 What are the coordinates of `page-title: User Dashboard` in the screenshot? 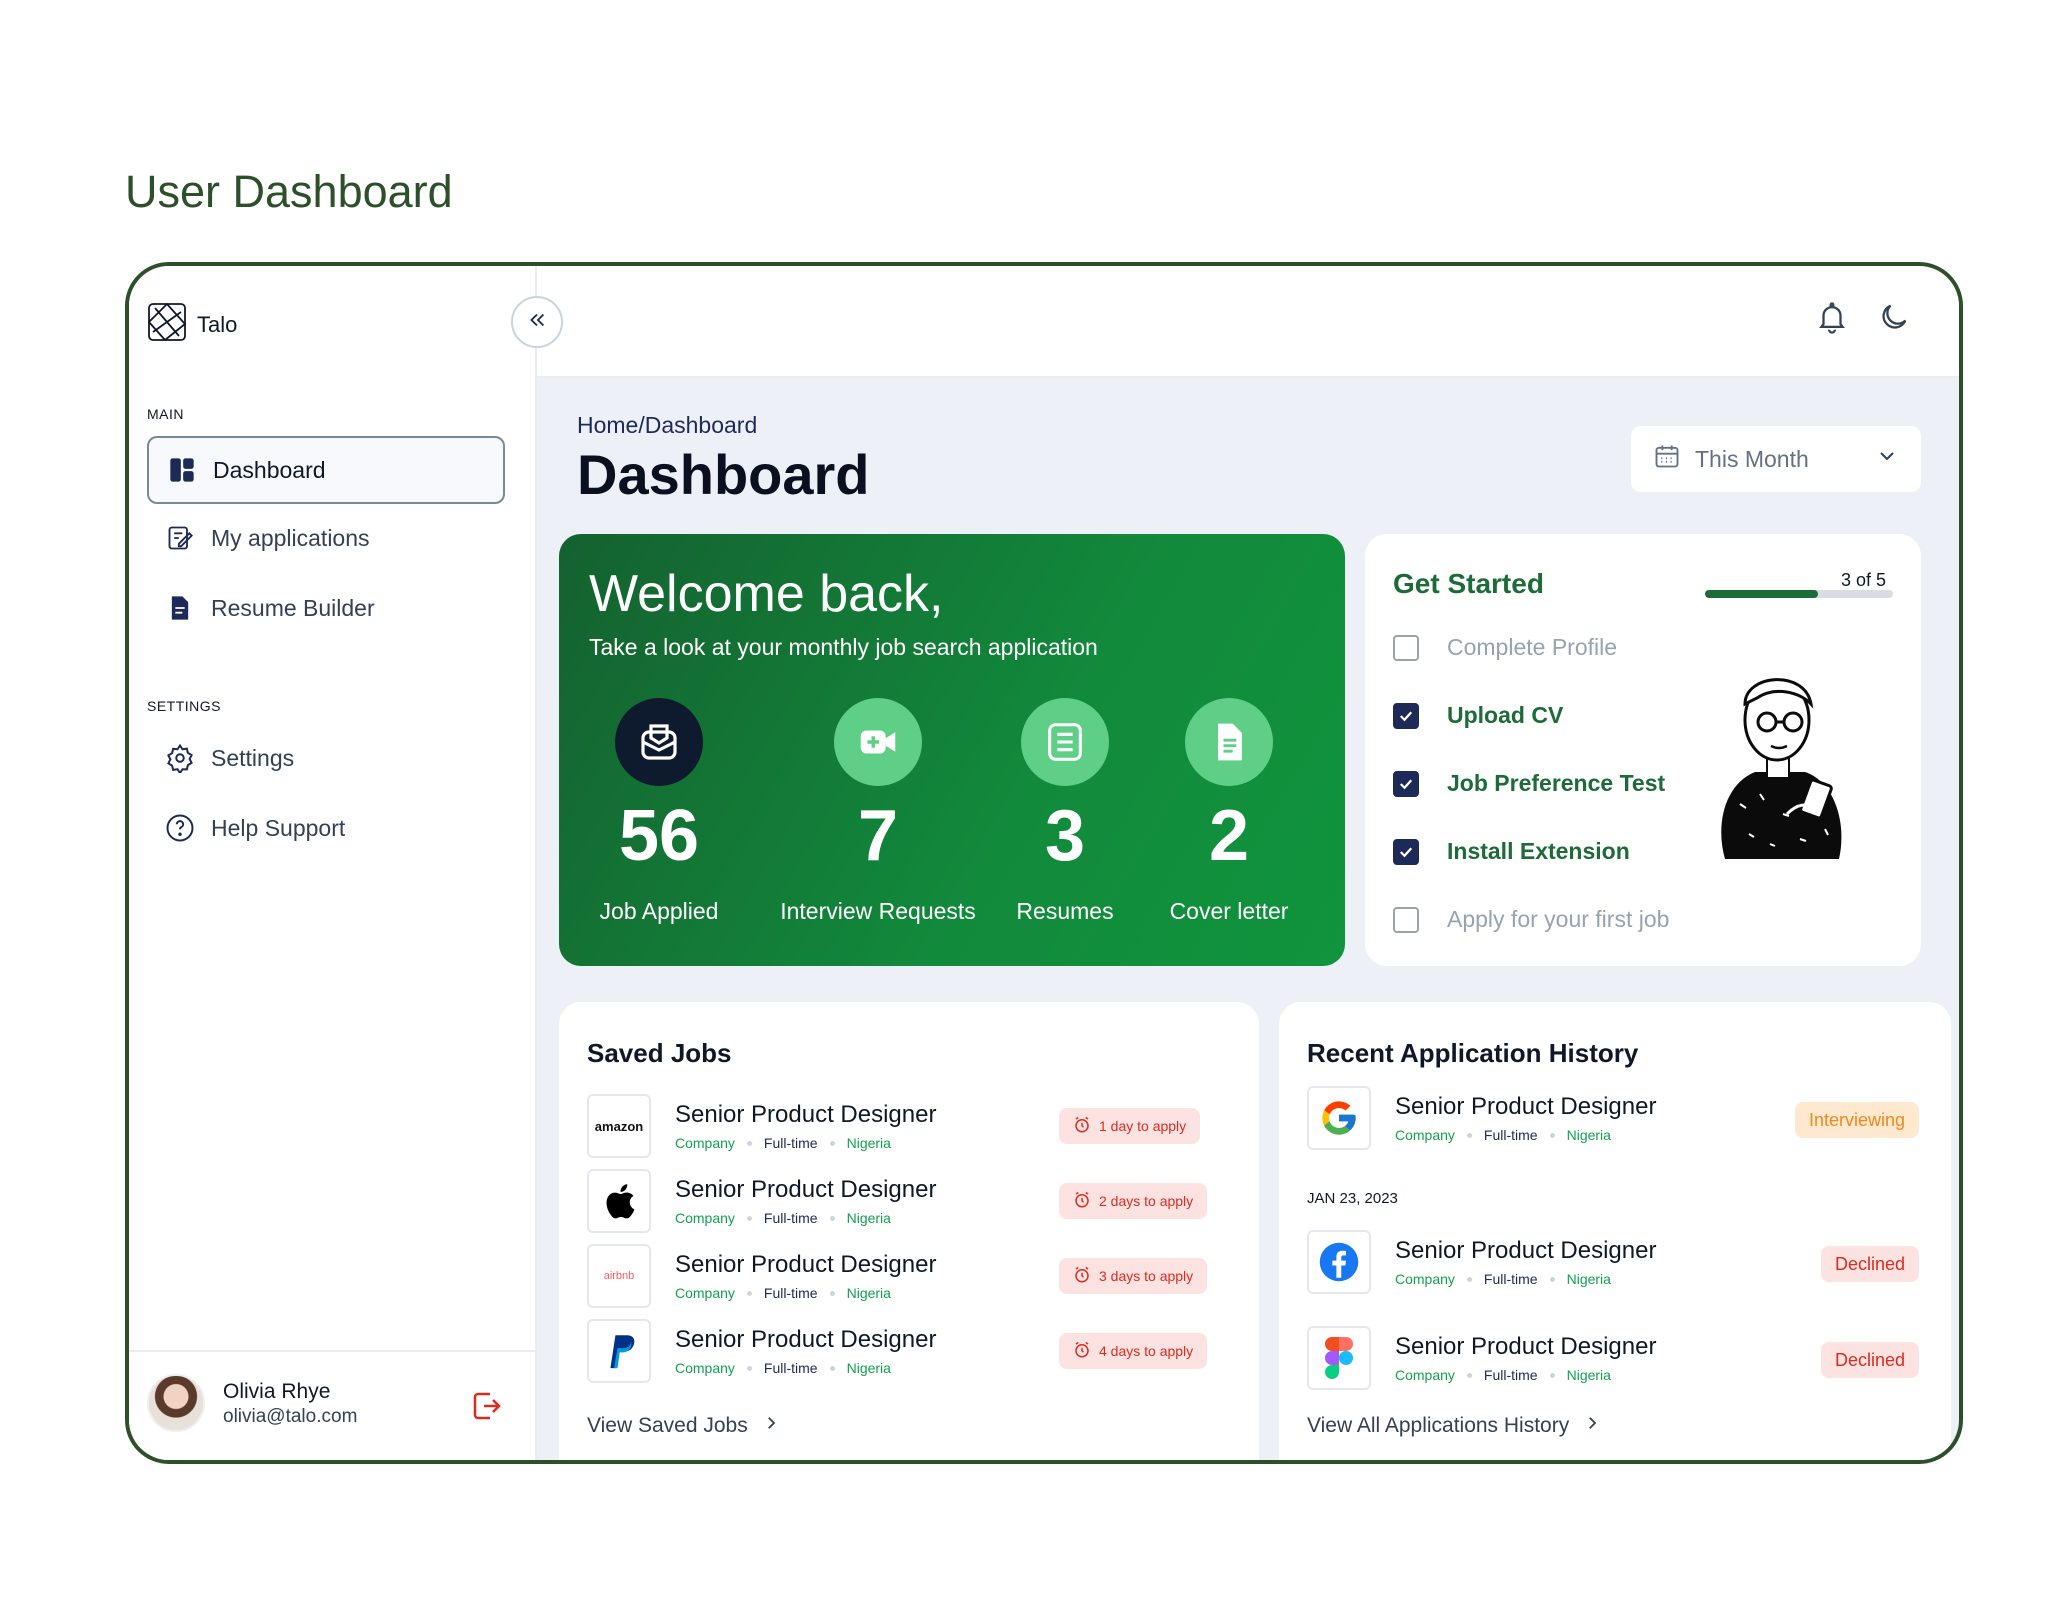 It's located at (289, 191).